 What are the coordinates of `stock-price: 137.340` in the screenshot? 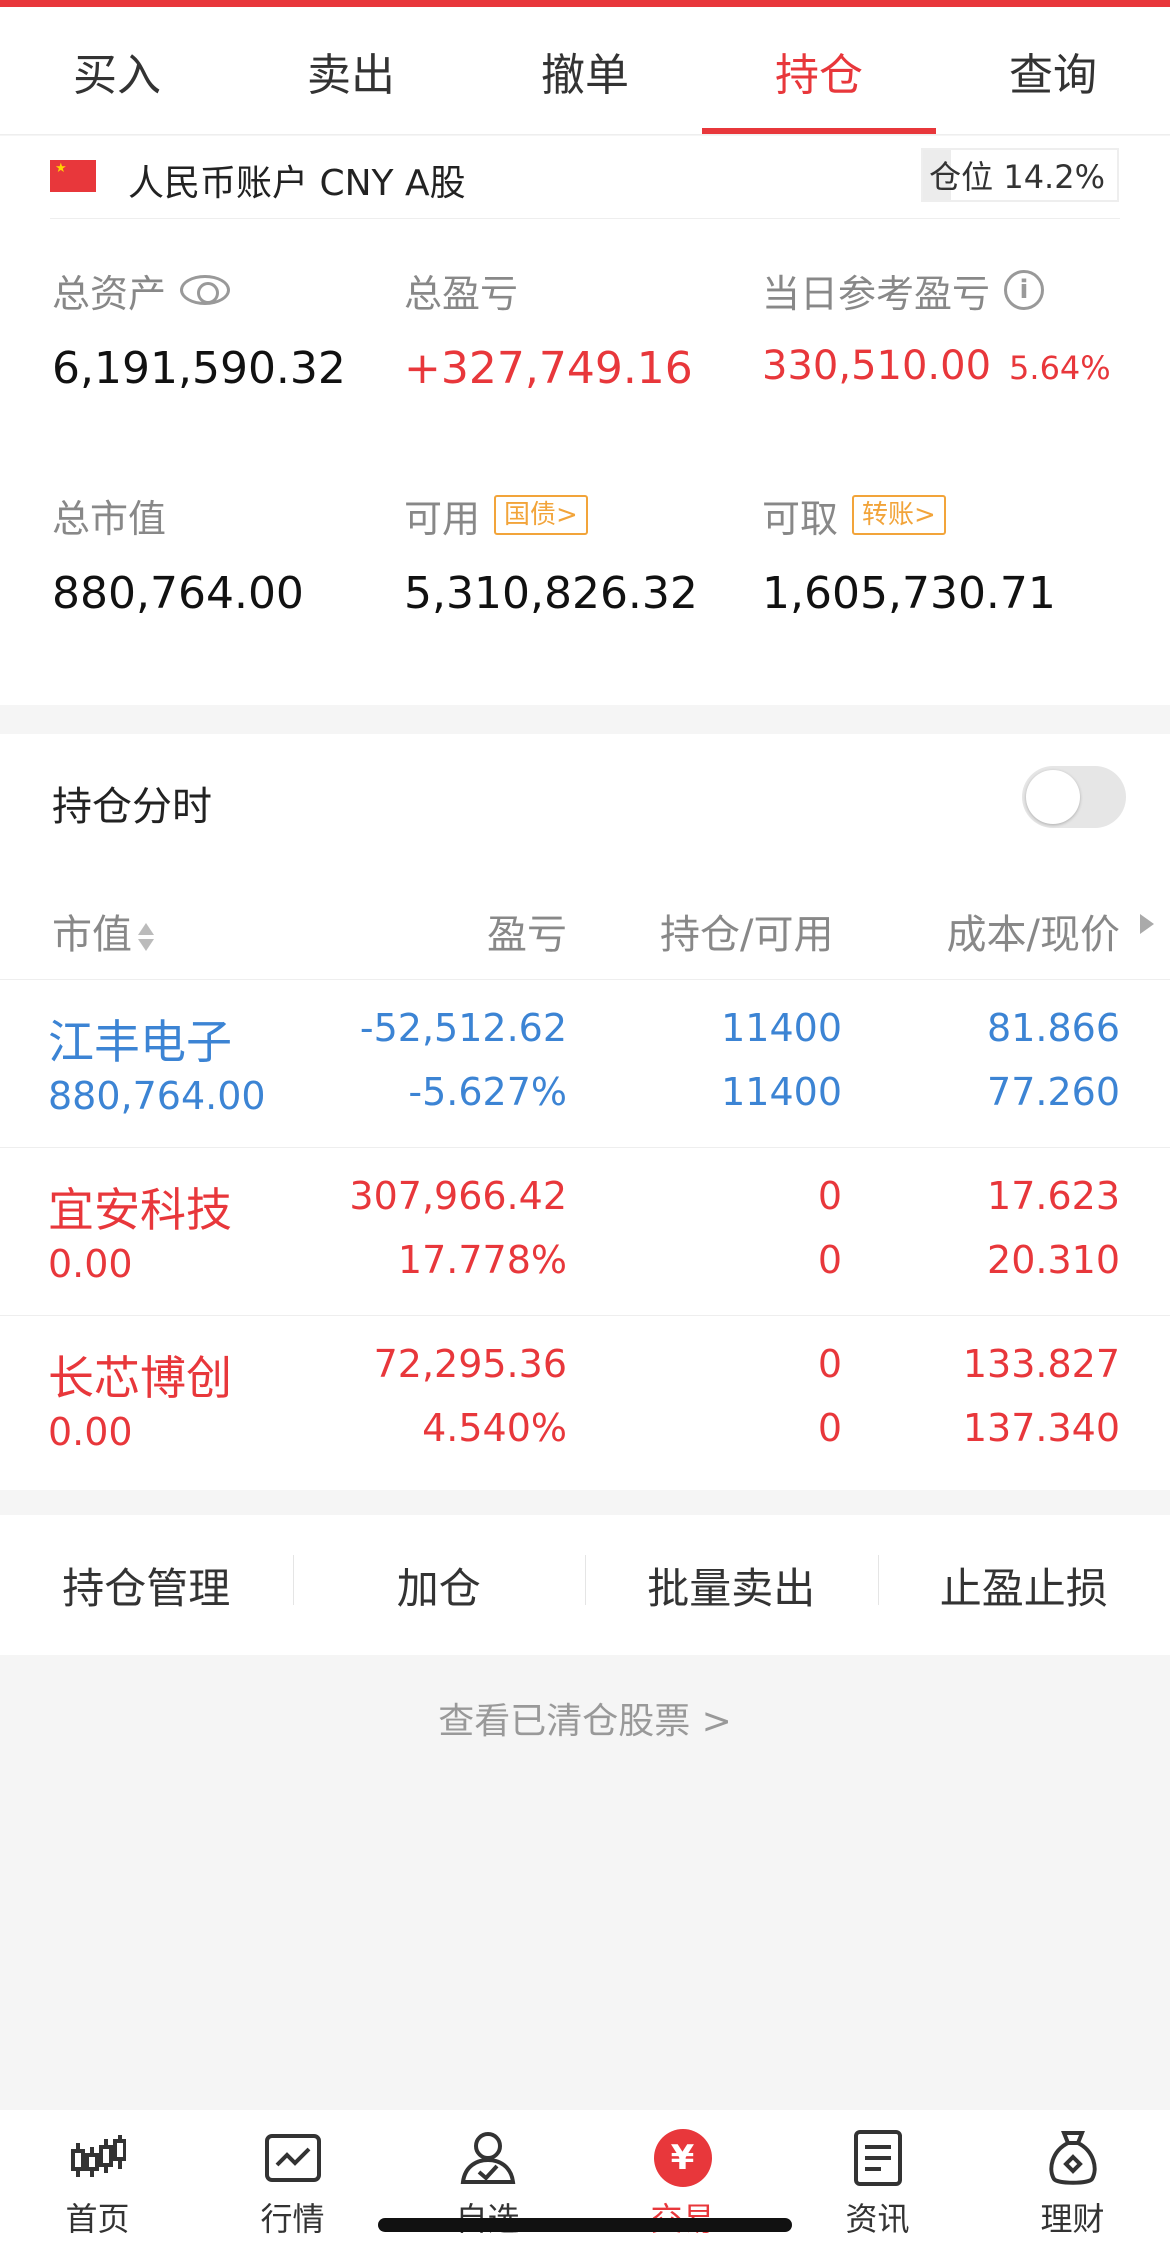 It's located at (1041, 1428).